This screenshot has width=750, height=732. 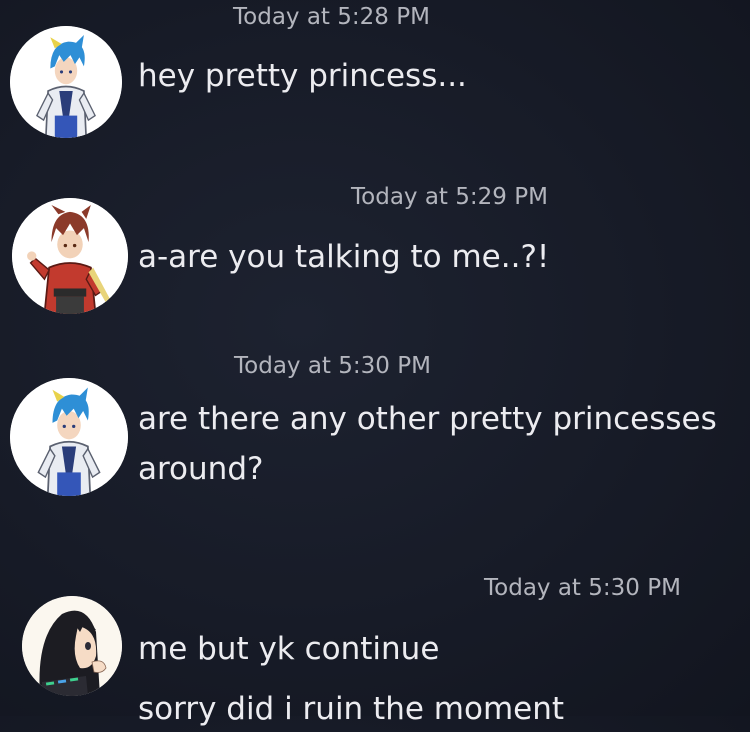 What do you see at coordinates (201, 469) in the screenshot?
I see `message-text: around?` at bounding box center [201, 469].